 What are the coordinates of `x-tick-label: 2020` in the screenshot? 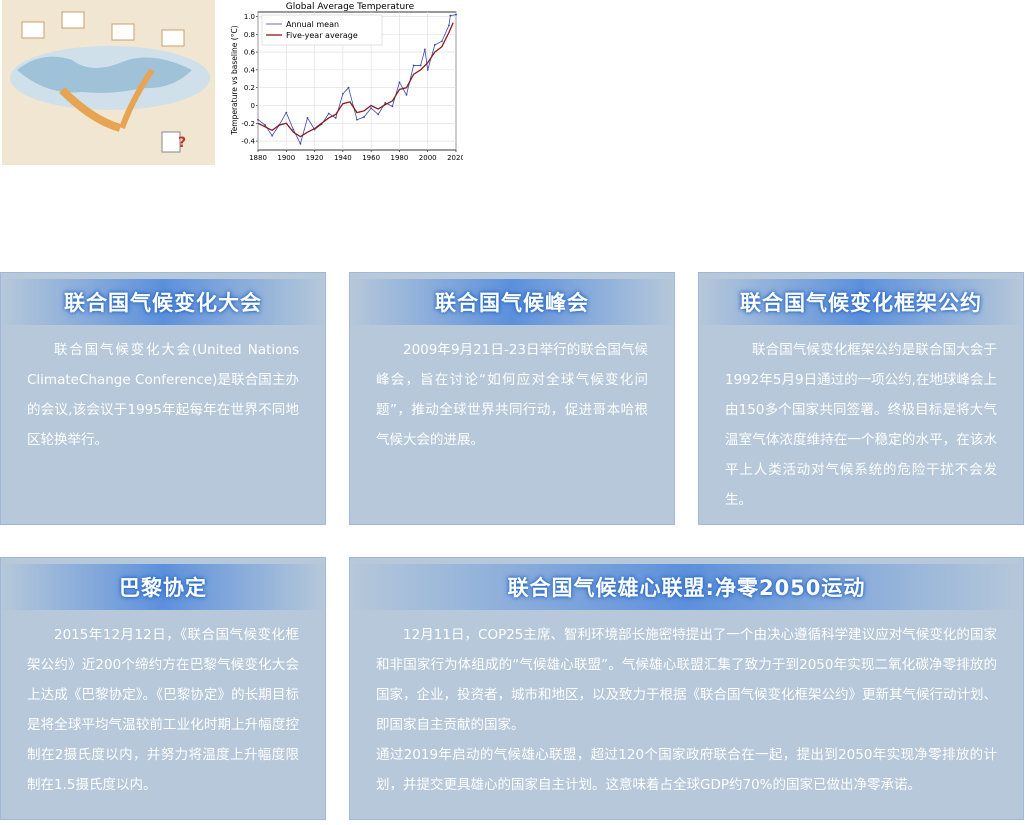 It's located at (455, 158).